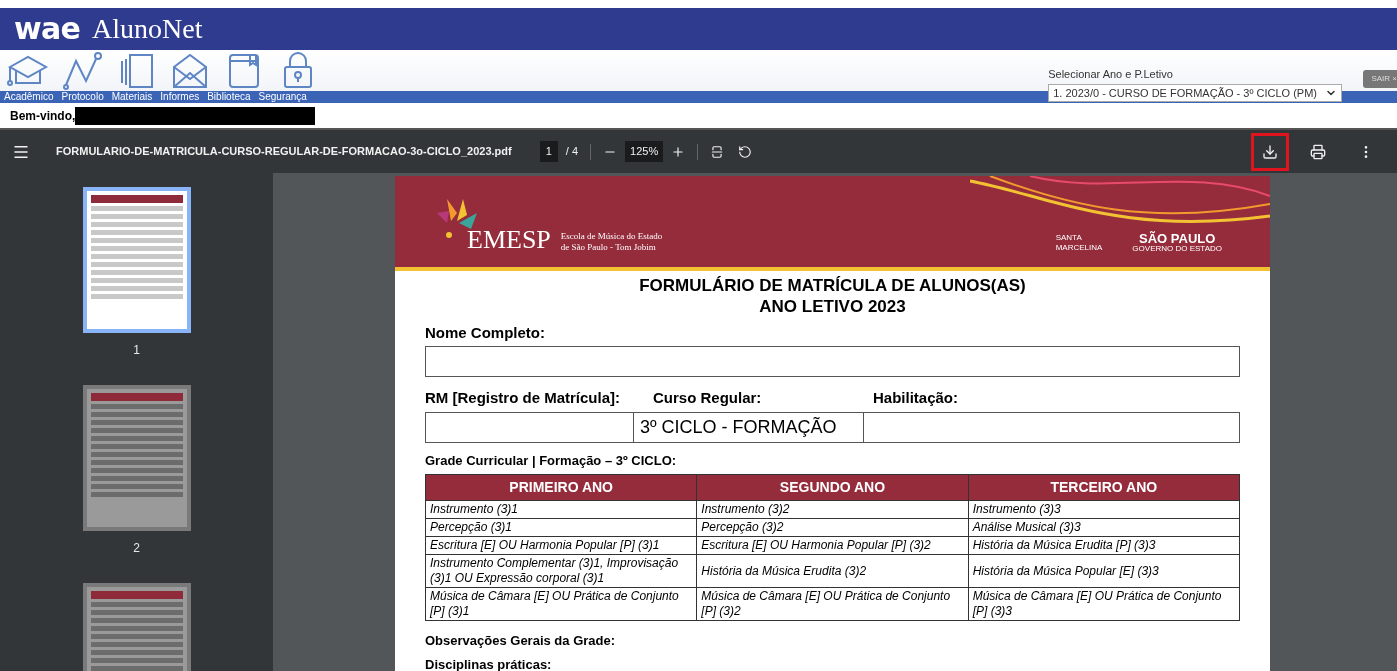  Describe the element at coordinates (136, 350) in the screenshot. I see `page-number: 1` at that location.